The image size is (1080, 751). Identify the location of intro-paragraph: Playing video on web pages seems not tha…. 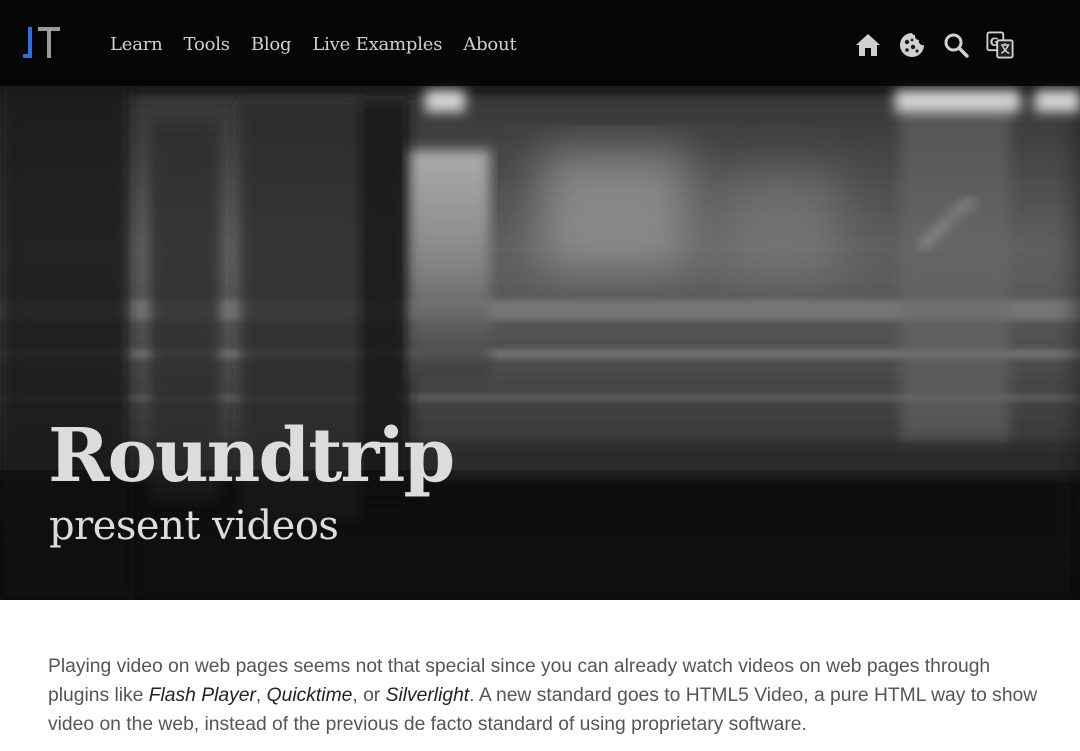
(543, 695).